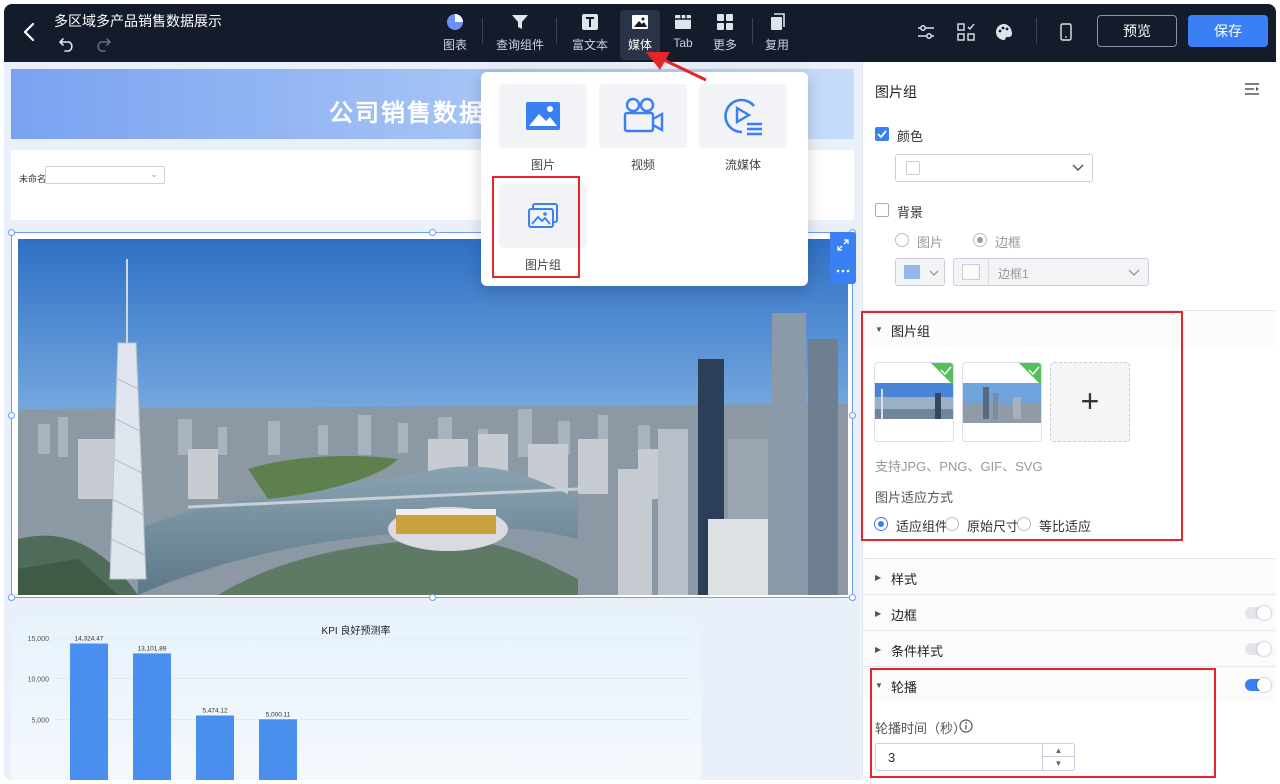 This screenshot has width=1280, height=784. Describe the element at coordinates (1228, 31) in the screenshot. I see `save-button: 保存` at that location.